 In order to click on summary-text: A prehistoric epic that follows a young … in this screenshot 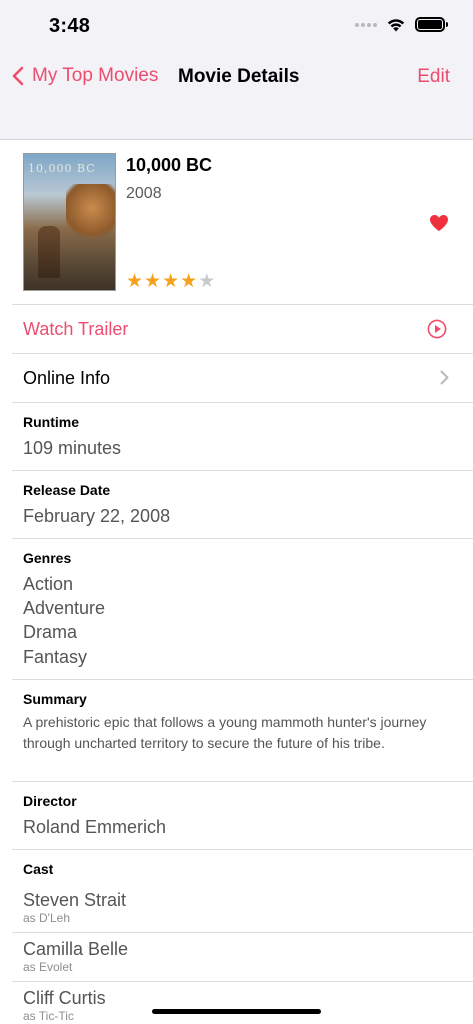, I will do `click(225, 732)`.